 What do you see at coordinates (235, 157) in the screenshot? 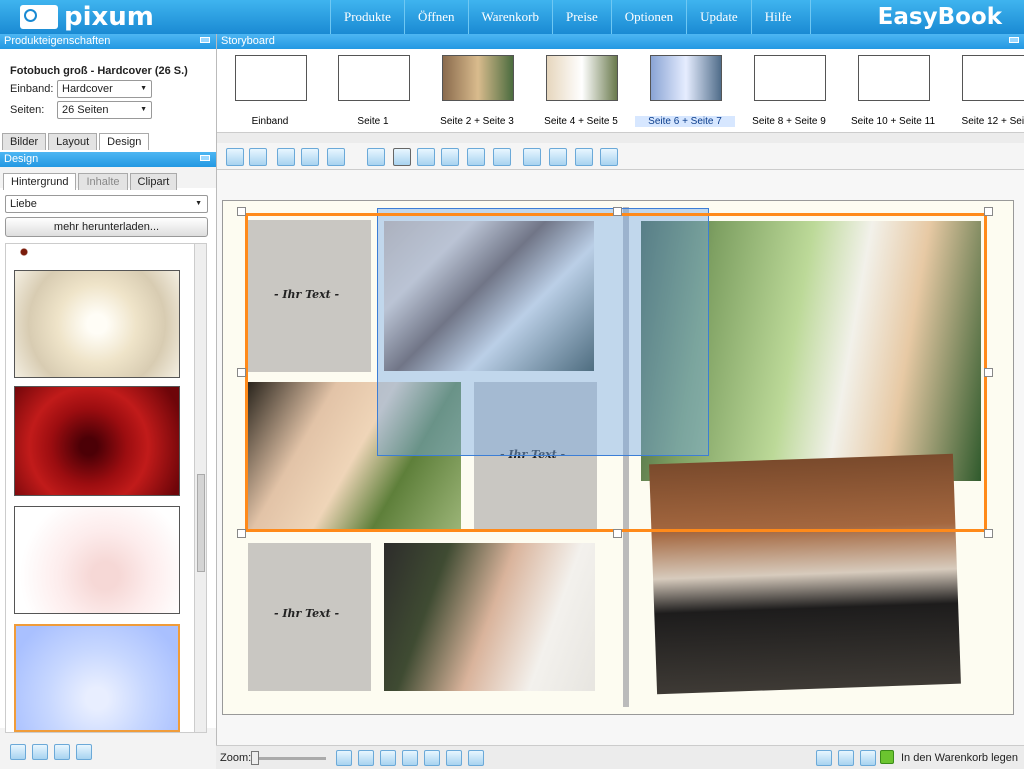
I see `insert-text-icon` at bounding box center [235, 157].